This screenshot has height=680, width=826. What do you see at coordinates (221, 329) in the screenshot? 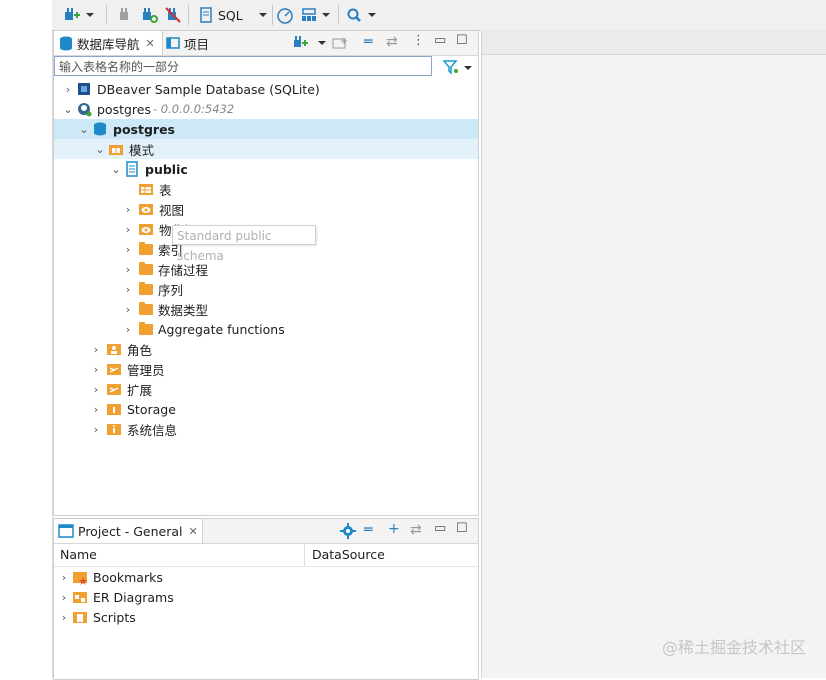
I see `tree-item-label: Aggregate functions` at bounding box center [221, 329].